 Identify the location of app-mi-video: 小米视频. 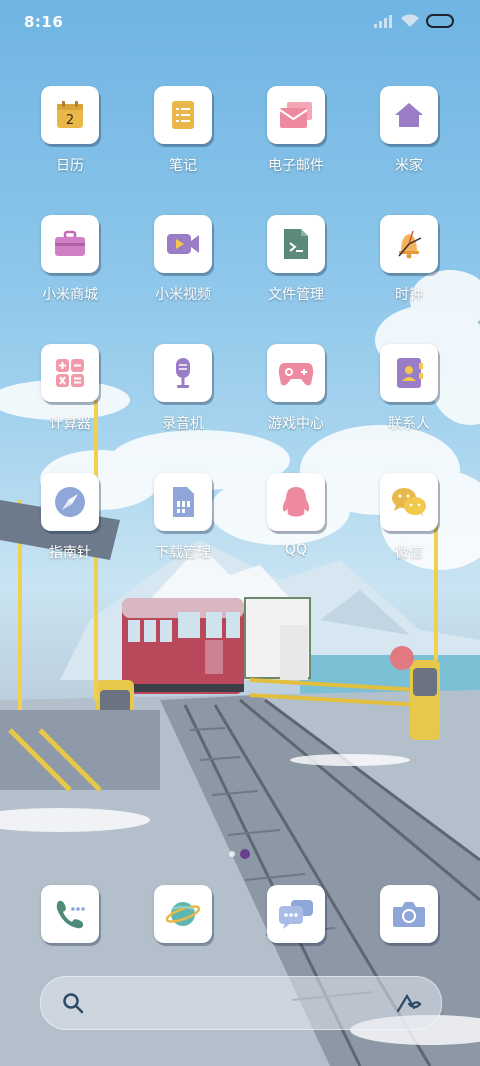
(183, 259).